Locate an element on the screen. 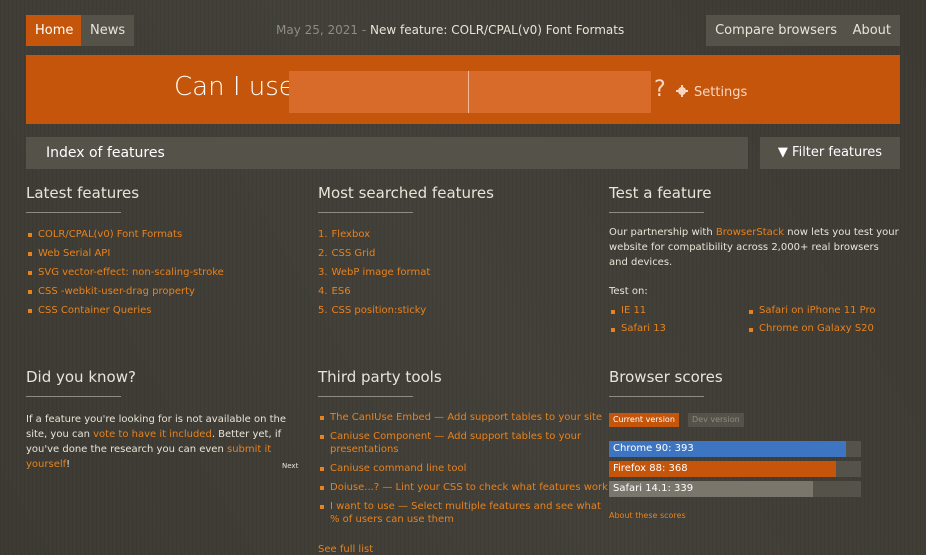 The height and width of the screenshot is (555, 926). filter-icon: ▼ is located at coordinates (785, 152).